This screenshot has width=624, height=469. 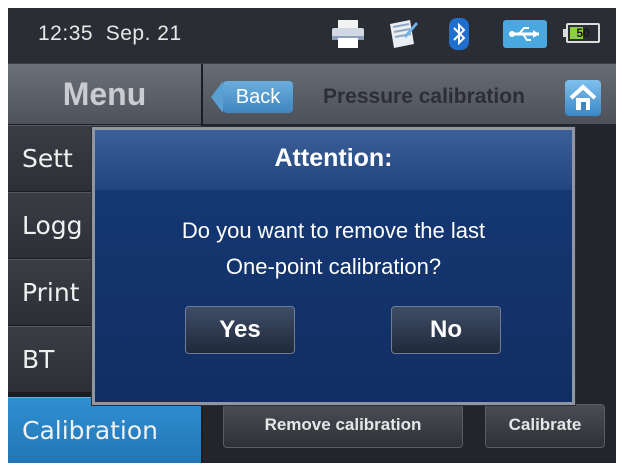 I want to click on battery-text: 50, so click(x=583, y=33).